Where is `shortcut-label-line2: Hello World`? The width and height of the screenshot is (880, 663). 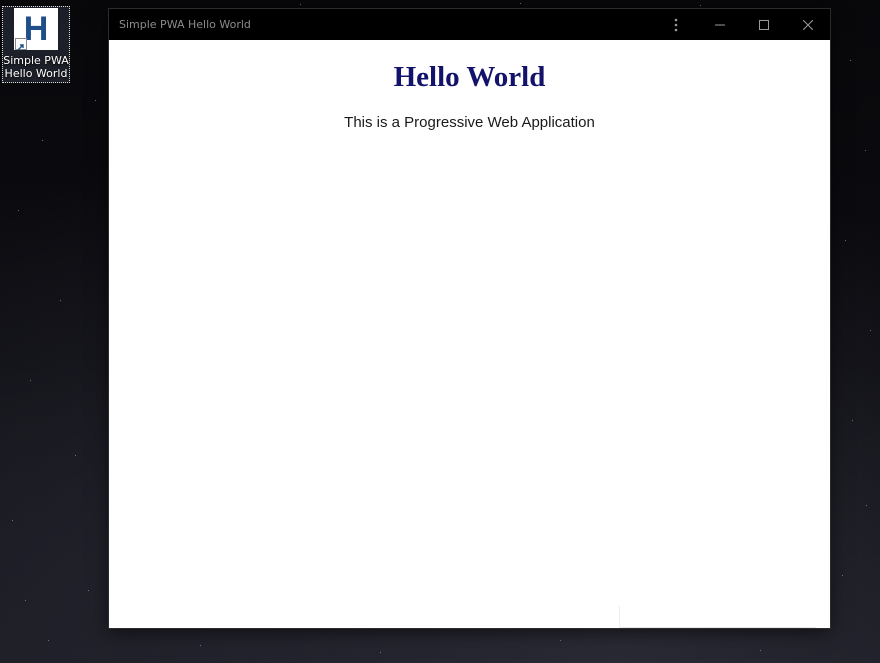
shortcut-label-line2: Hello World is located at coordinates (36, 73).